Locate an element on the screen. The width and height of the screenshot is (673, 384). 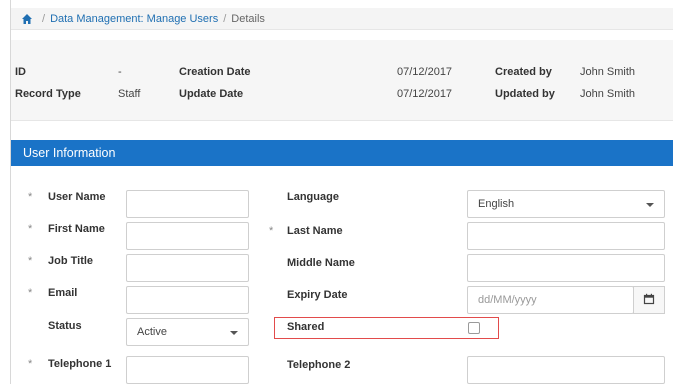
update-date-value: 07/12/2017 is located at coordinates (425, 94).